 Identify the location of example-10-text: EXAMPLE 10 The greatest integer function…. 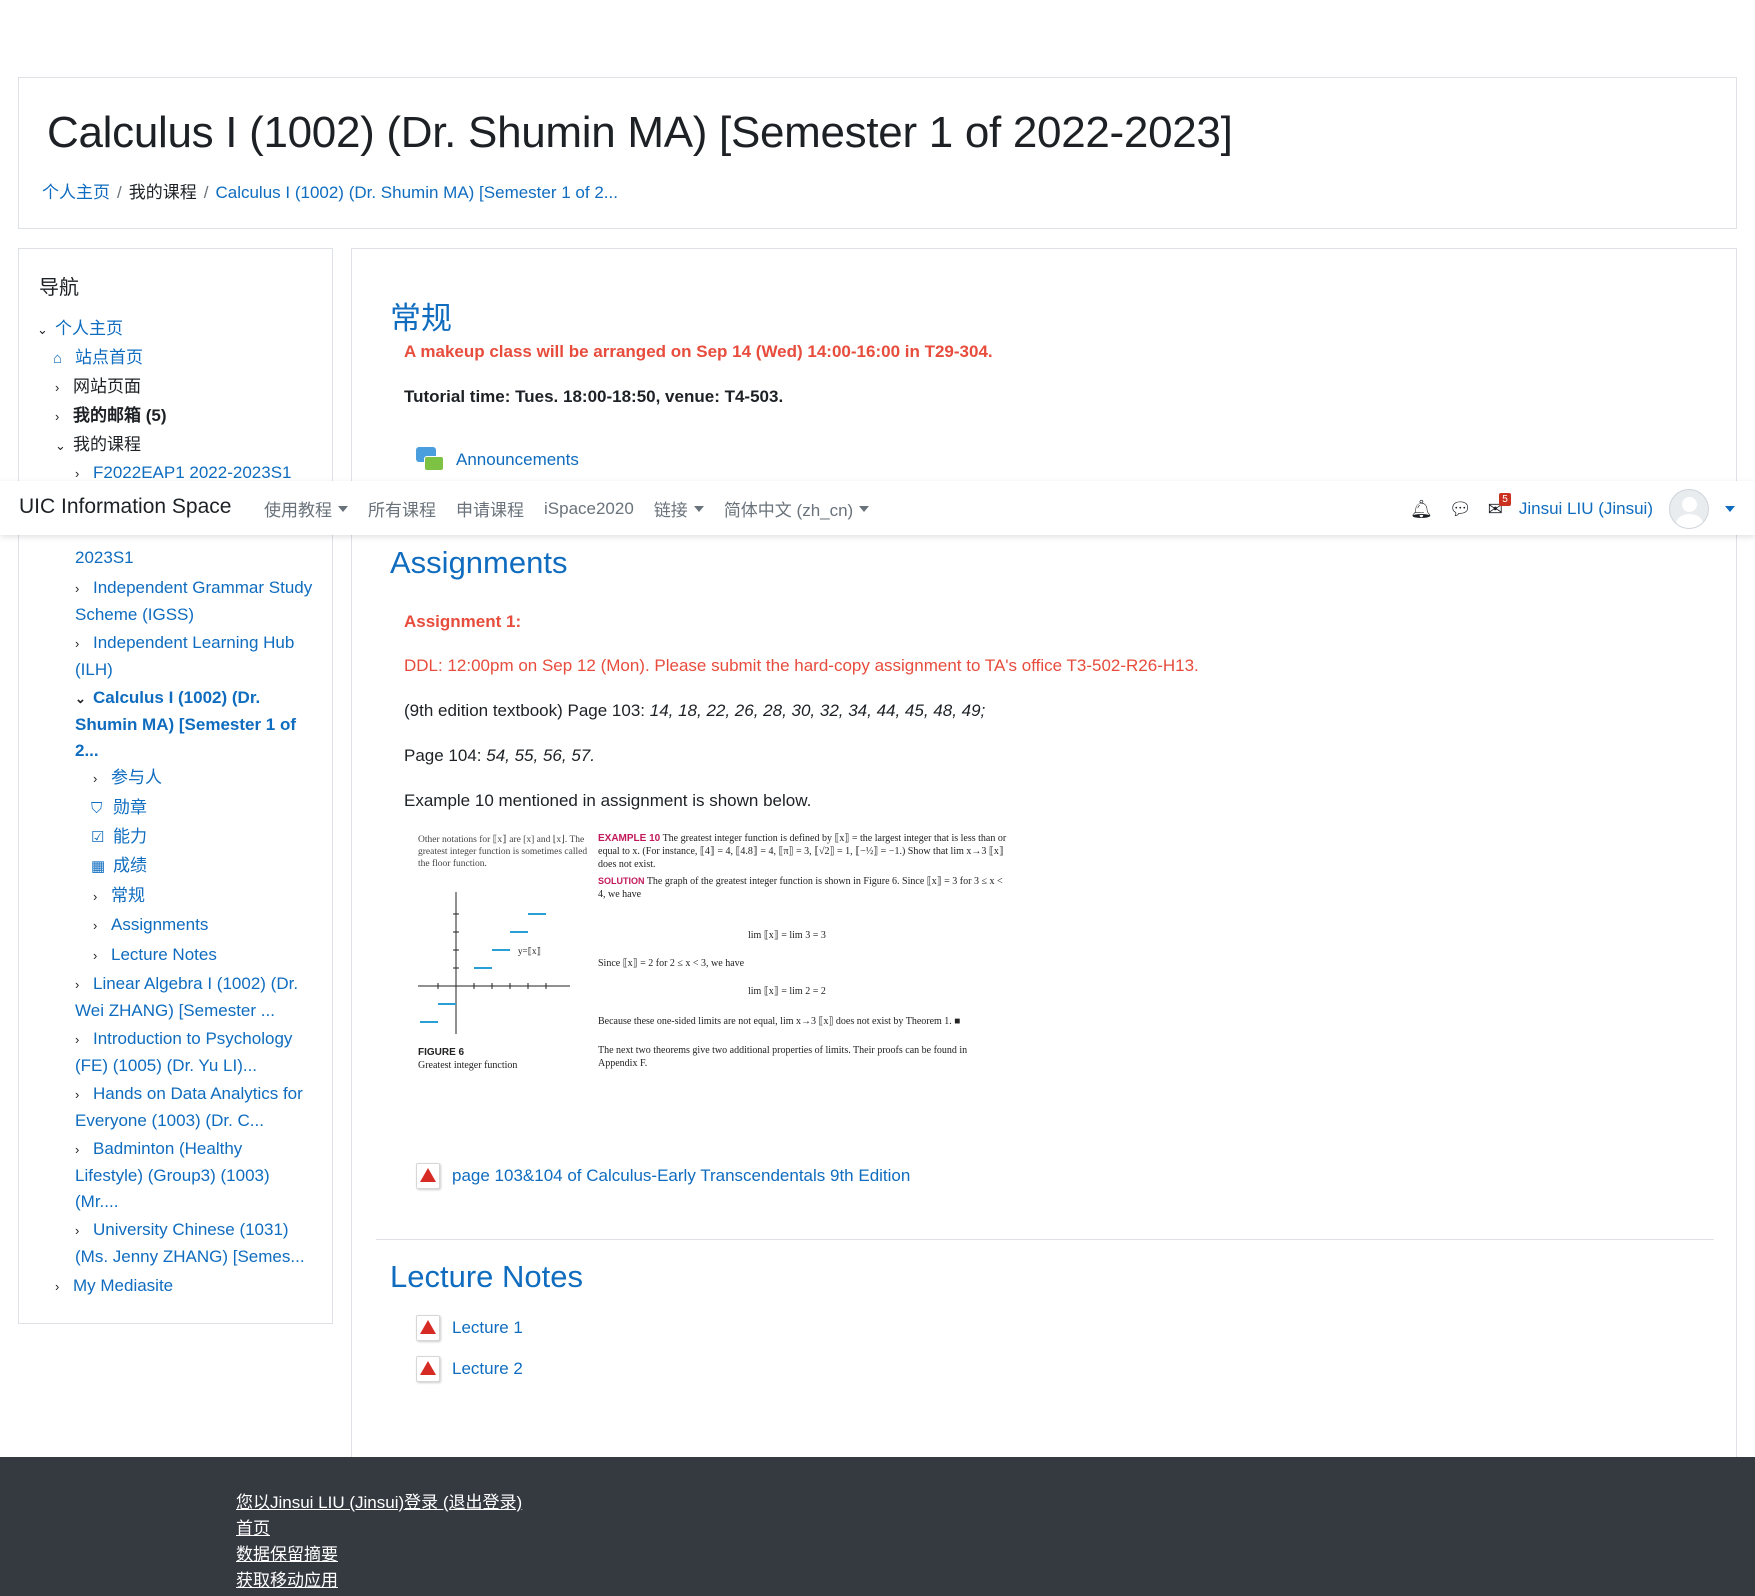
(802, 866).